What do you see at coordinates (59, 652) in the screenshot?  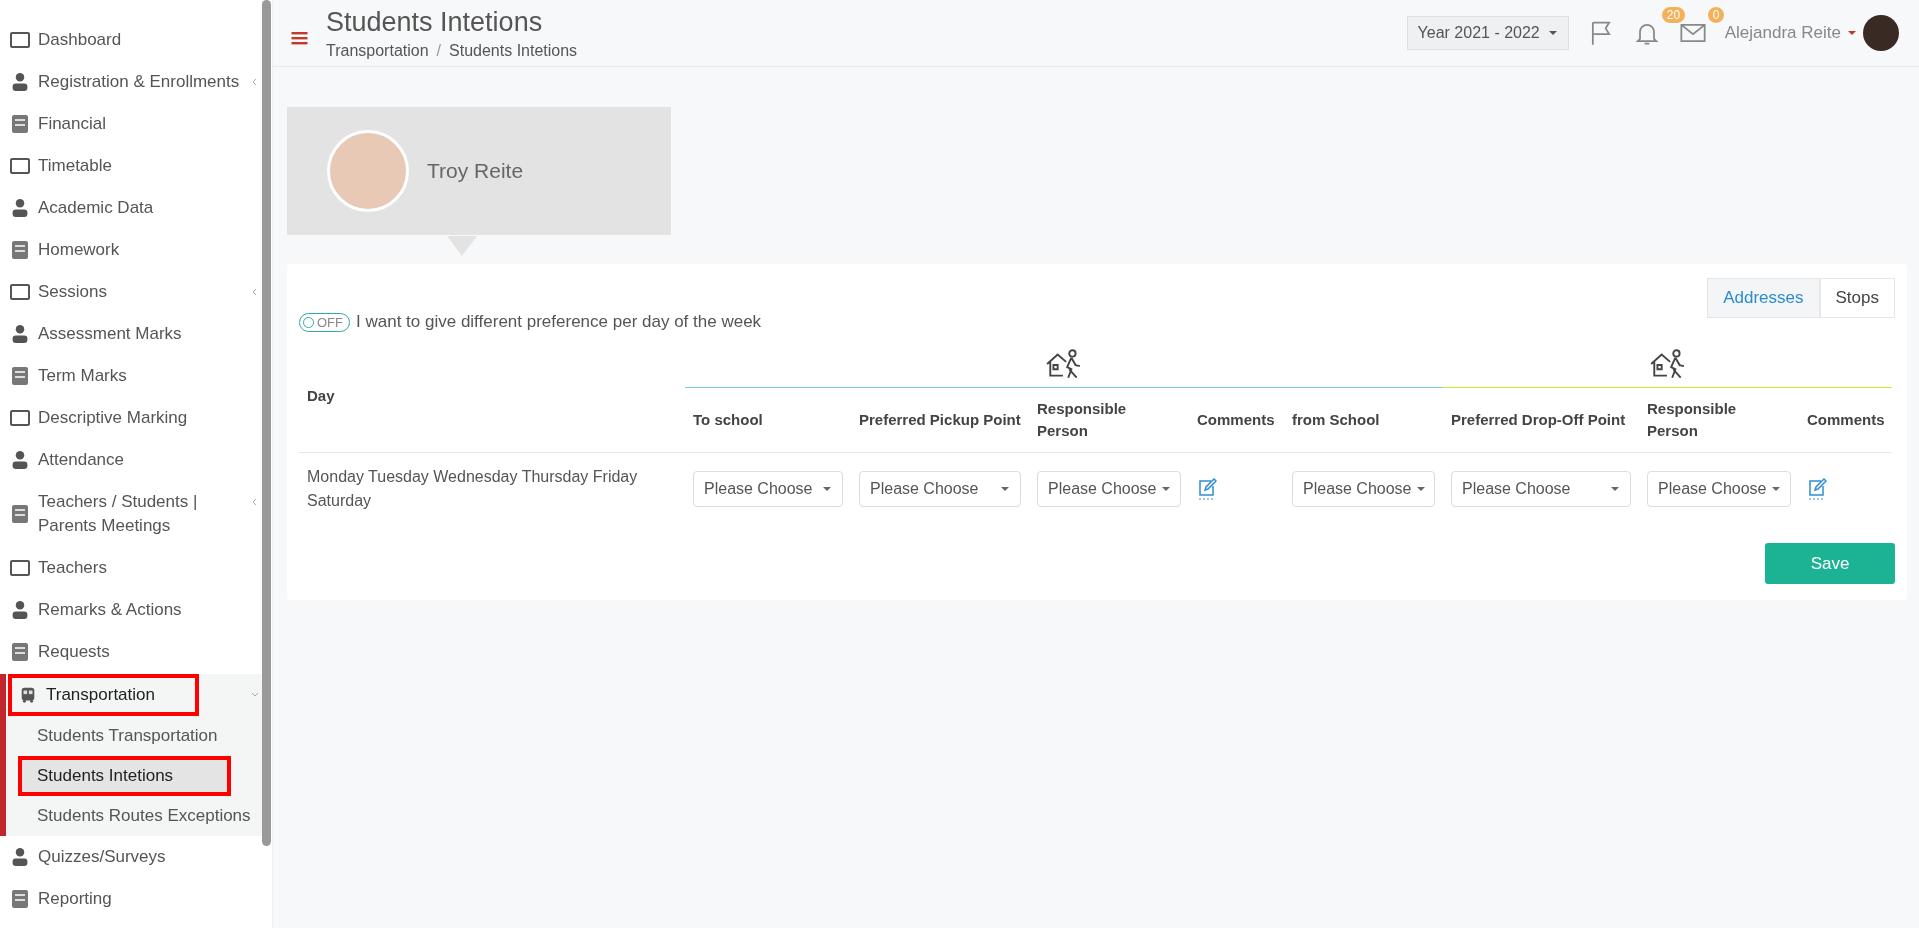 I see `sidebar-item: Requests` at bounding box center [59, 652].